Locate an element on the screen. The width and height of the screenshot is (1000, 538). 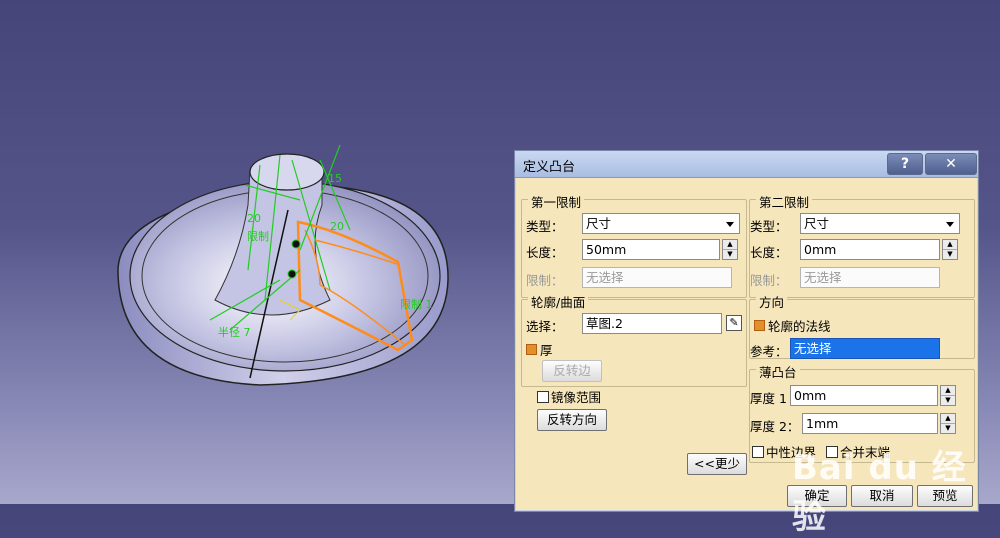
mirror-checkbox is located at coordinates (543, 397).